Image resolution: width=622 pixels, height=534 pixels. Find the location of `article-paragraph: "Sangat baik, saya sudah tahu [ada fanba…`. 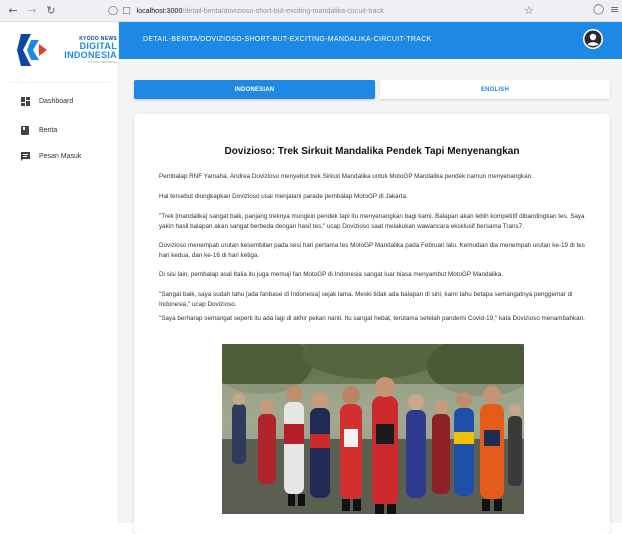

article-paragraph: "Sangat baik, saya sudah tahu [ada fanba… is located at coordinates (366, 299).